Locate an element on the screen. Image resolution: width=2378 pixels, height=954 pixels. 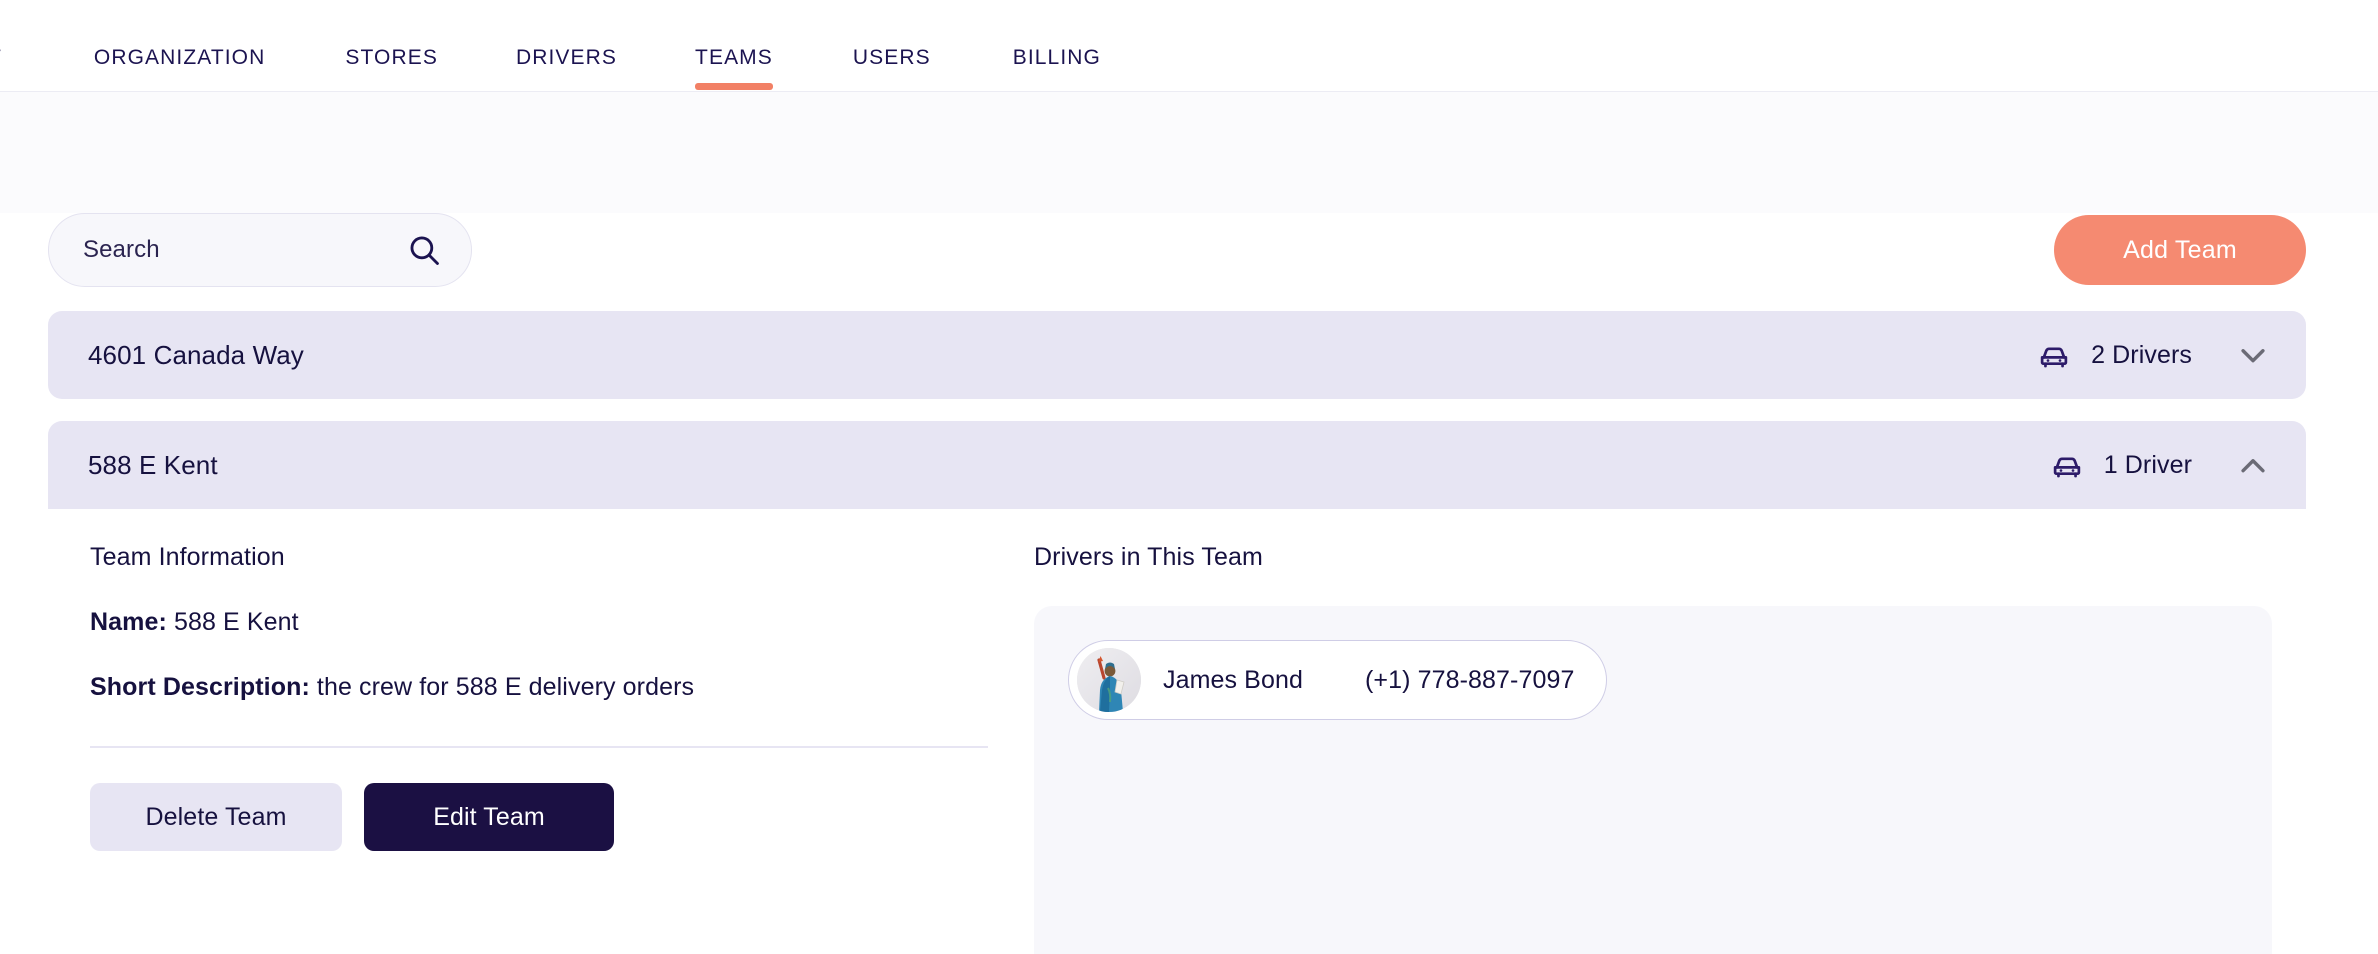
team-name-row: Name: 588 E Kent is located at coordinates (536, 622).